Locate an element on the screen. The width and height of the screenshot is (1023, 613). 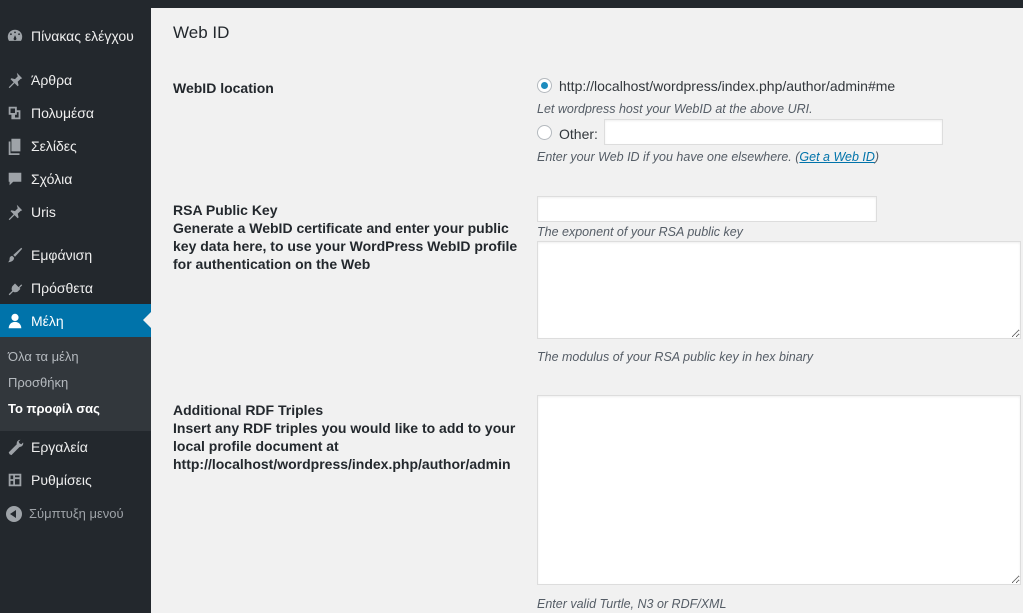
wrench-icon is located at coordinates (15, 447).